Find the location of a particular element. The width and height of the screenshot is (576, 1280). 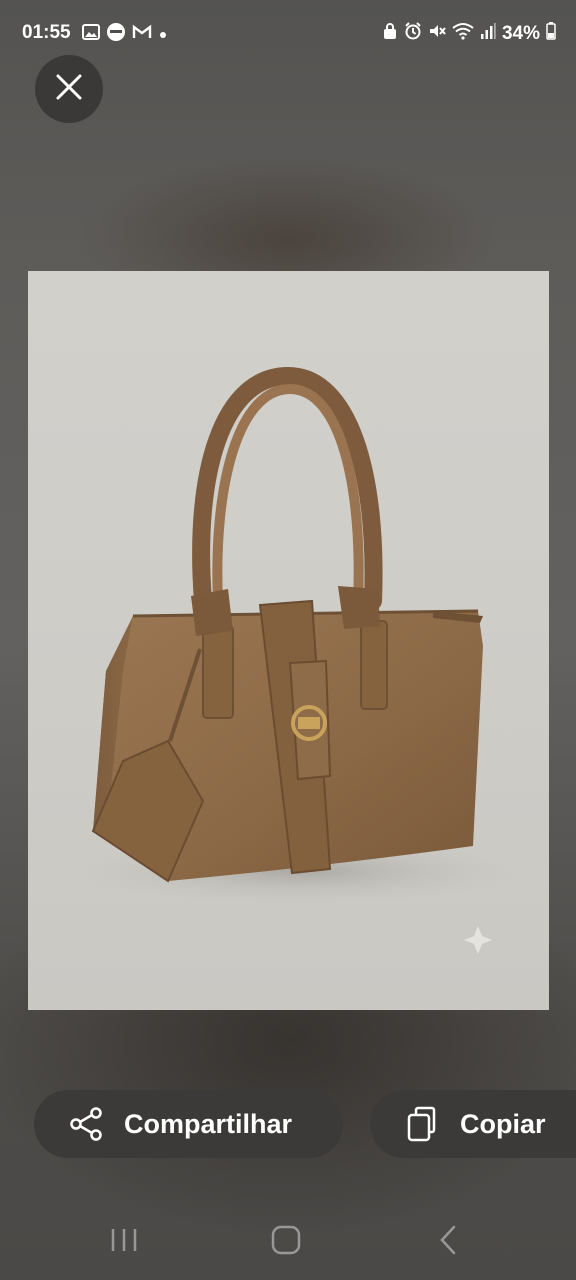

recents-icon is located at coordinates (124, 1242).